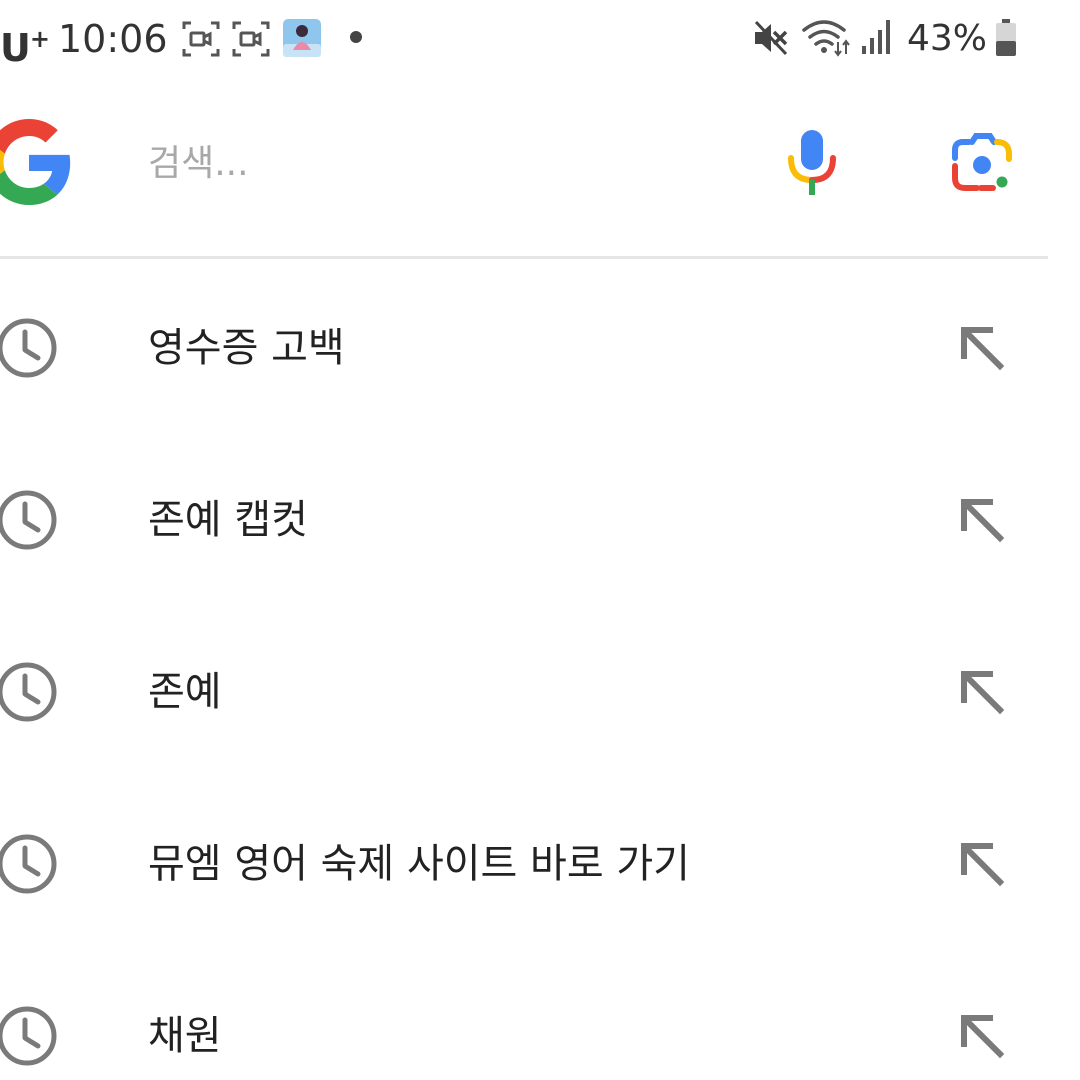 Image resolution: width=1080 pixels, height=1080 pixels. What do you see at coordinates (812, 163) in the screenshot?
I see `mic-icon` at bounding box center [812, 163].